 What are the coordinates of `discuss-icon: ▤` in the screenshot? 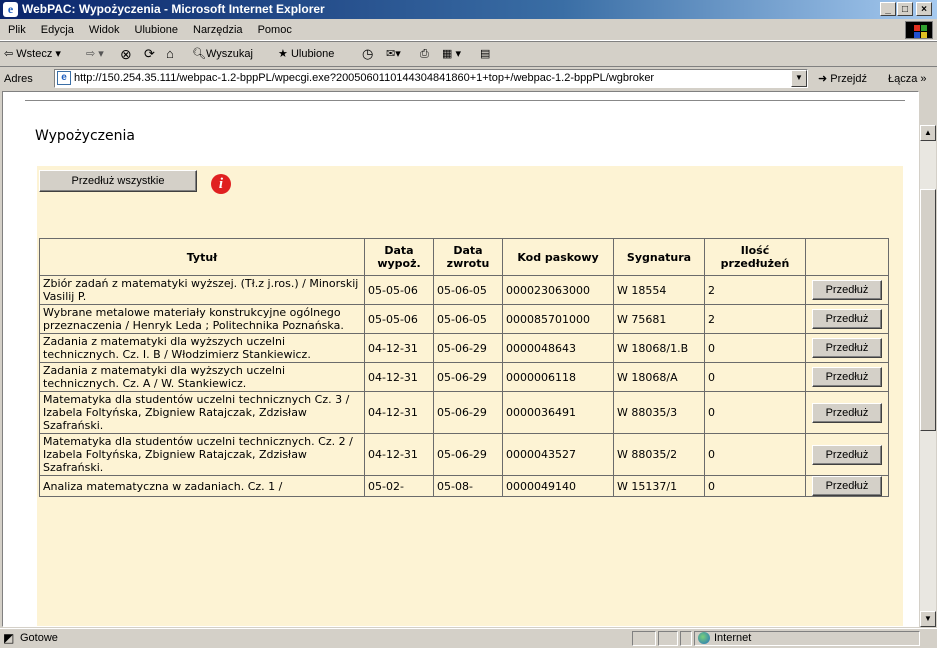 It's located at (485, 54).